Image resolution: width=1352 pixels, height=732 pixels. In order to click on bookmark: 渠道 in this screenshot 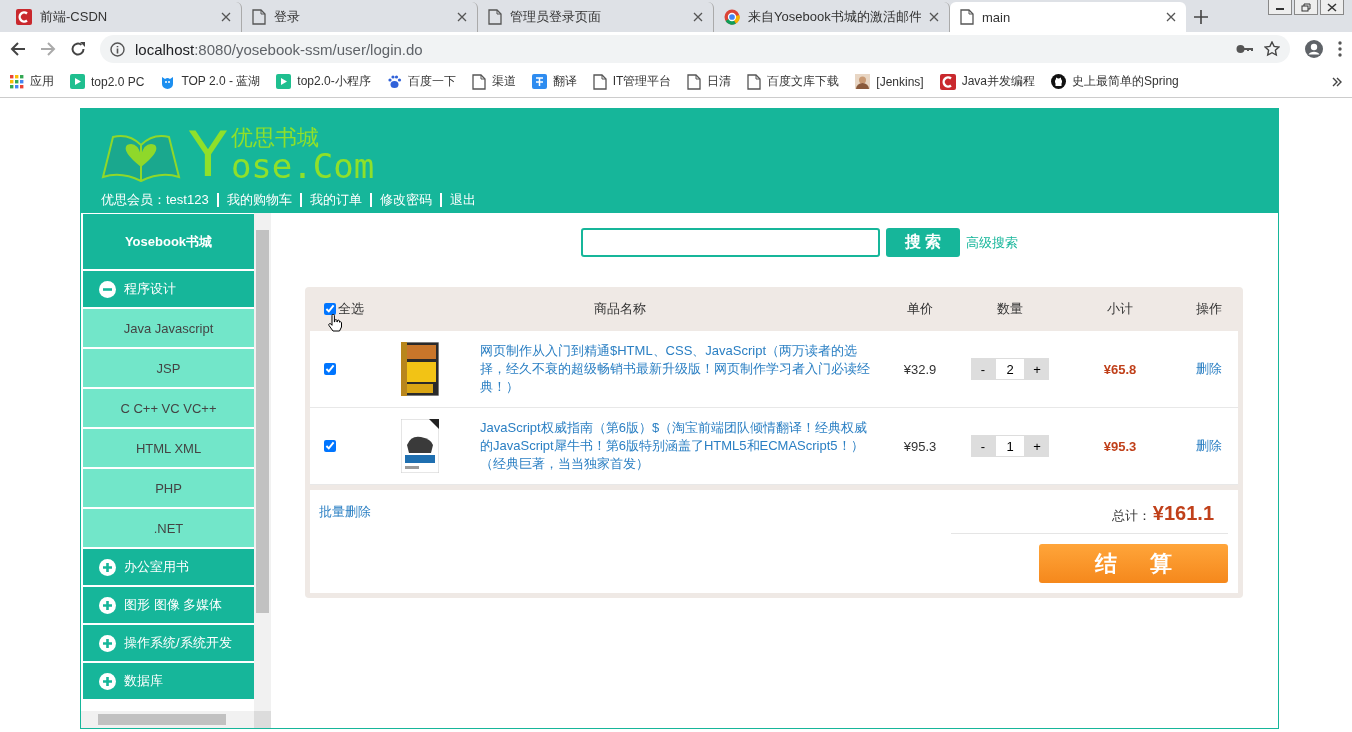, I will do `click(493, 81)`.